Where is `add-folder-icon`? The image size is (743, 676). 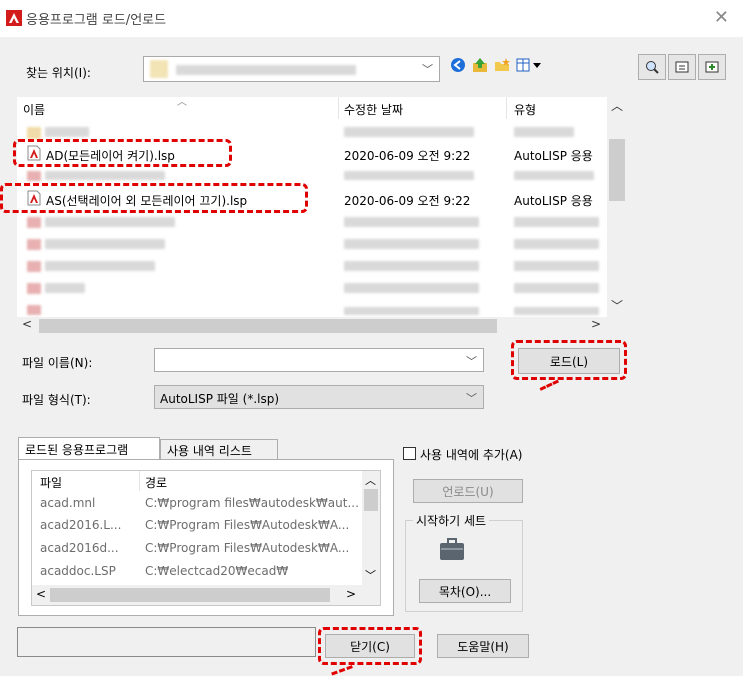 add-folder-icon is located at coordinates (712, 67).